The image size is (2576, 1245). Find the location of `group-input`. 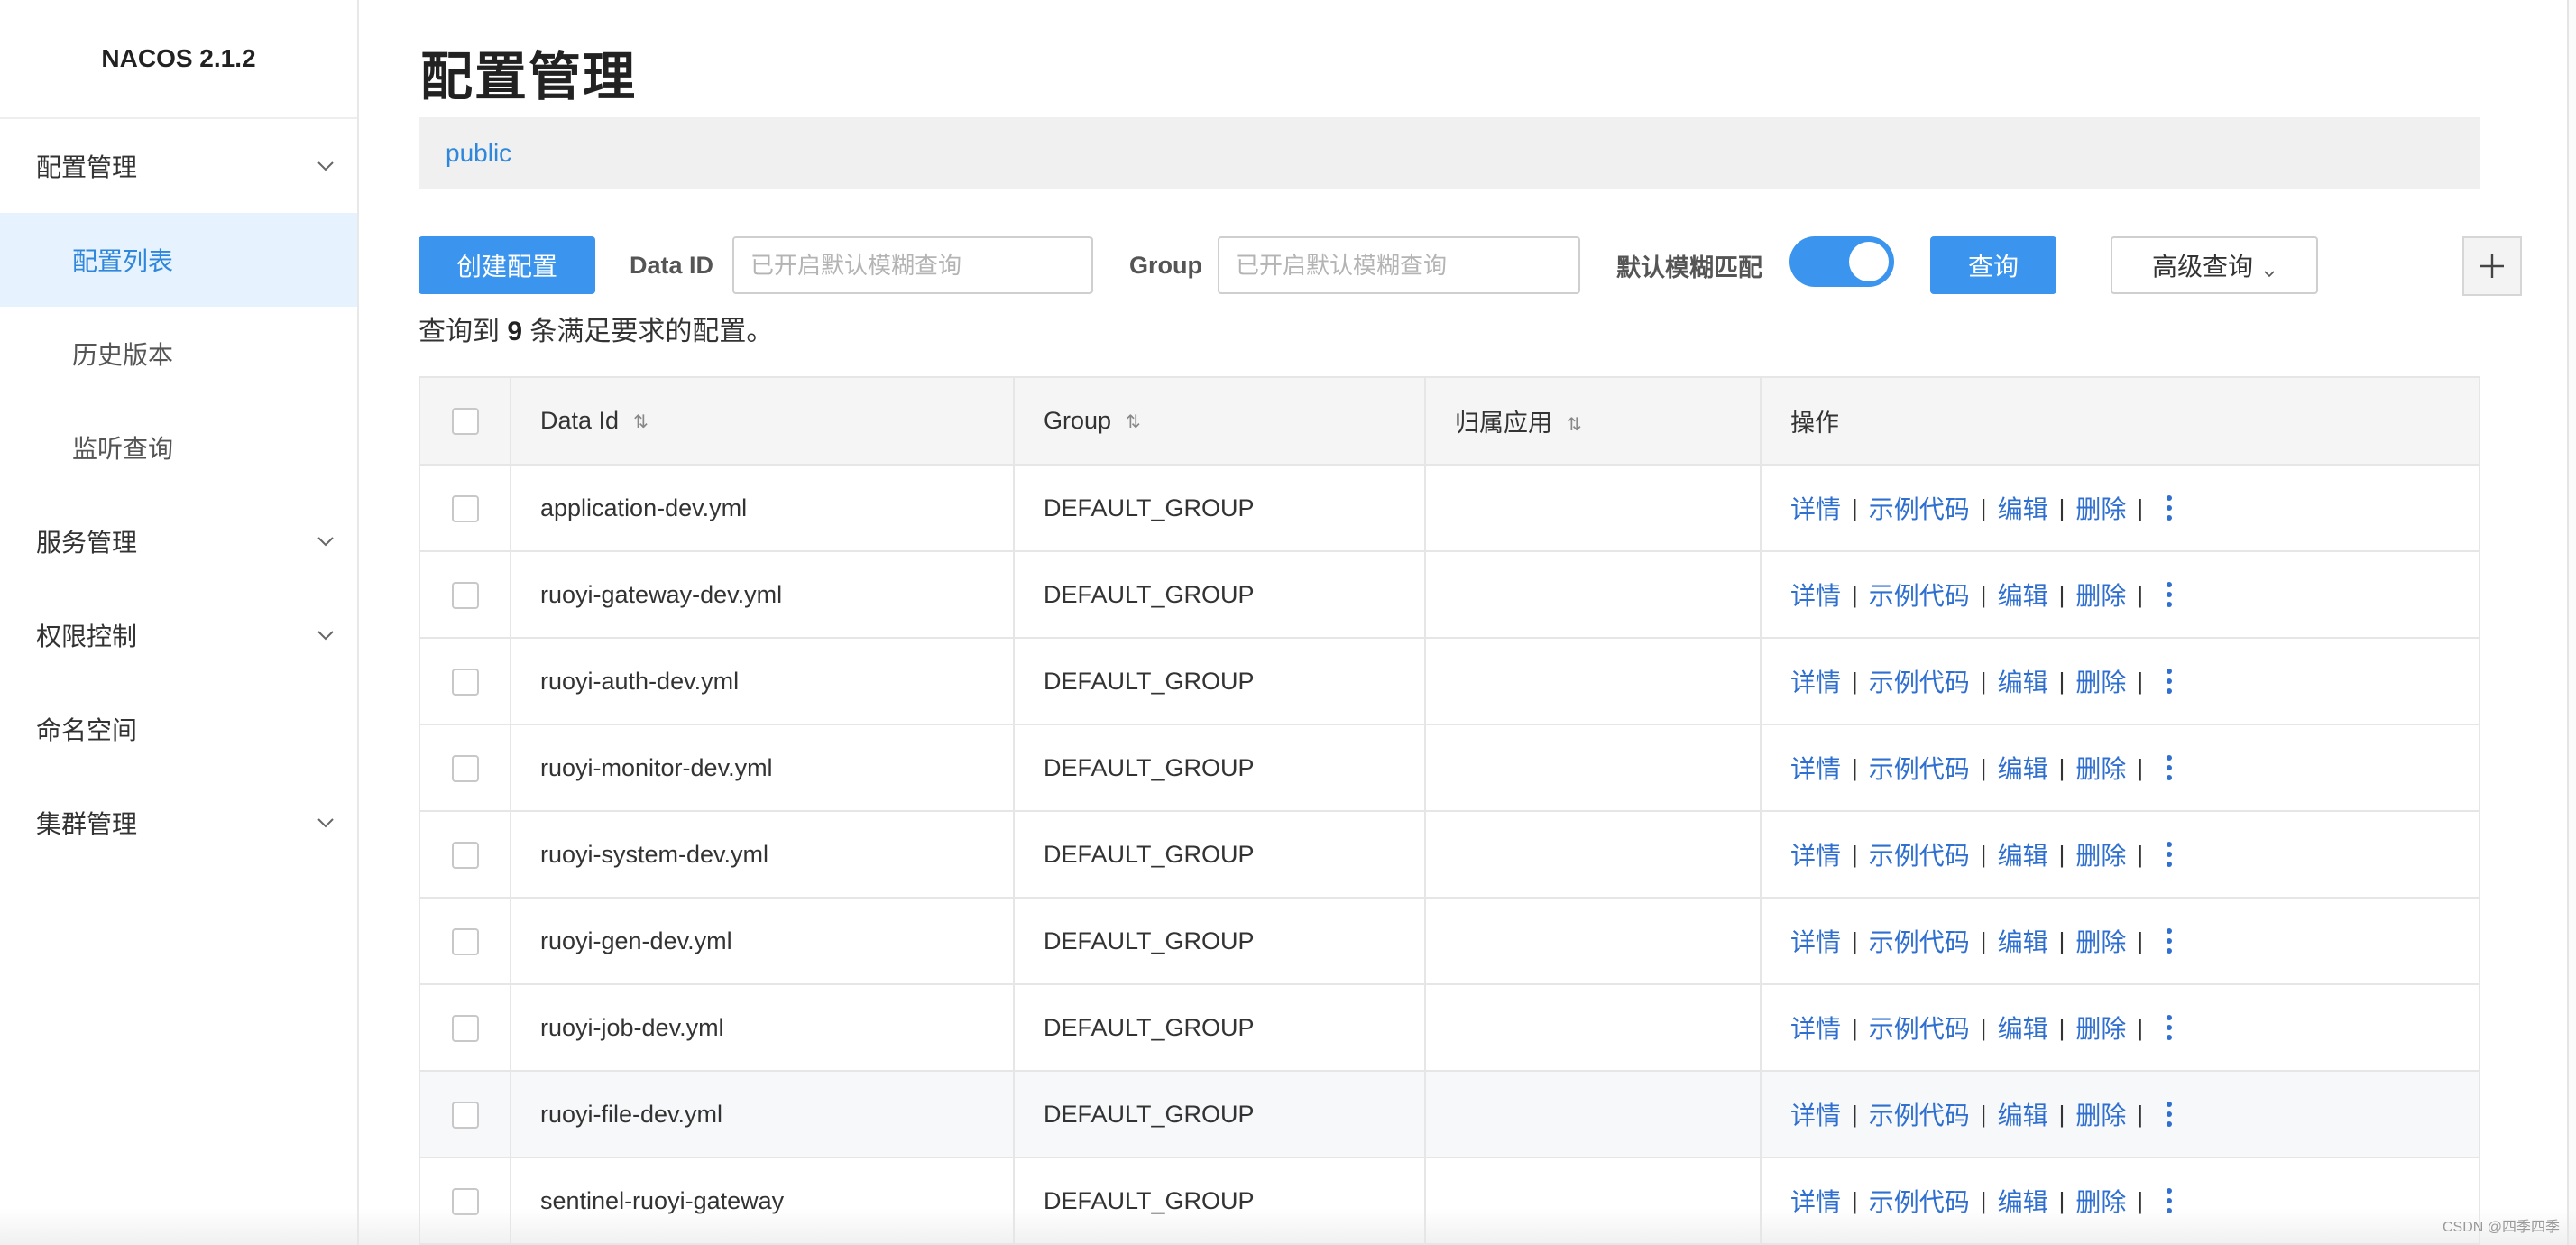

group-input is located at coordinates (1399, 265).